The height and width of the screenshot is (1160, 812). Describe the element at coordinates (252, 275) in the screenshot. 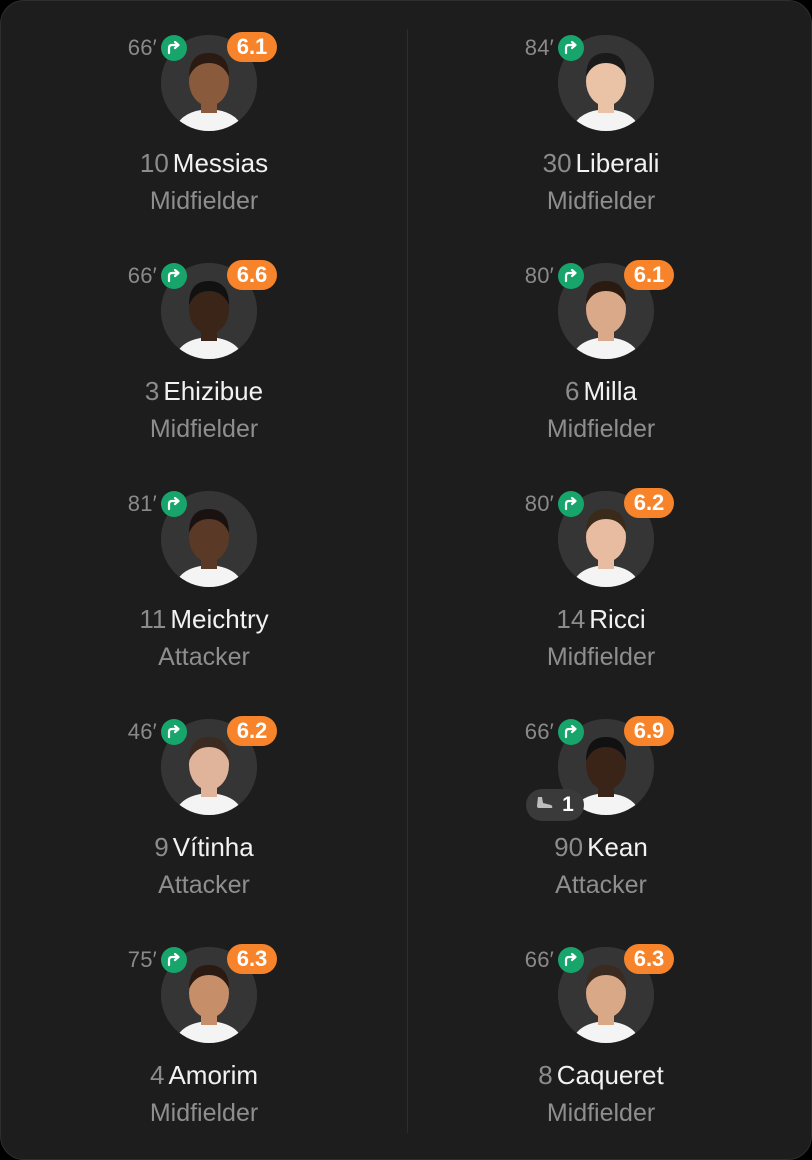

I see `rating-badge: 6.6` at that location.